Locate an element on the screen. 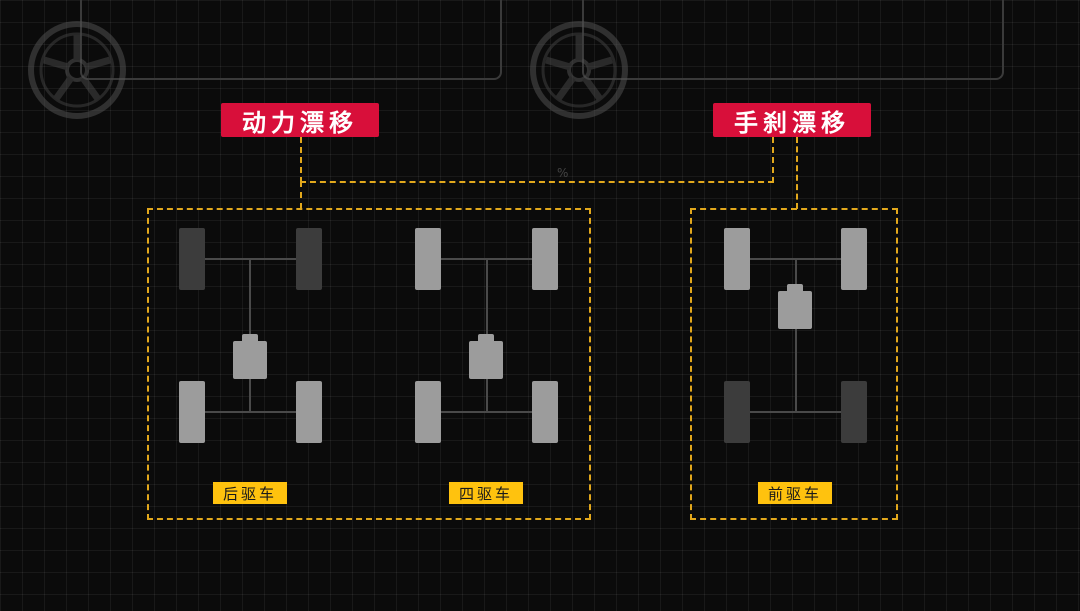 The image size is (1080, 611). connector-fwd-group is located at coordinates (797, 173).